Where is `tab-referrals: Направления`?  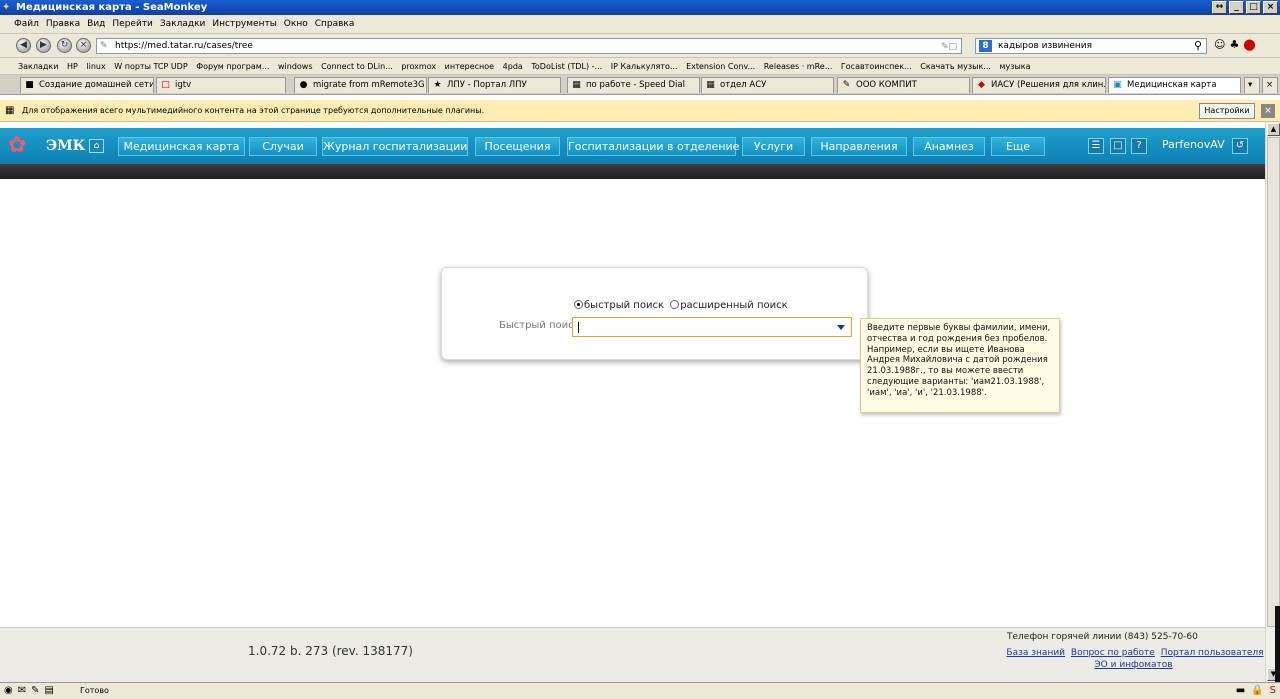 tab-referrals: Направления is located at coordinates (859, 146).